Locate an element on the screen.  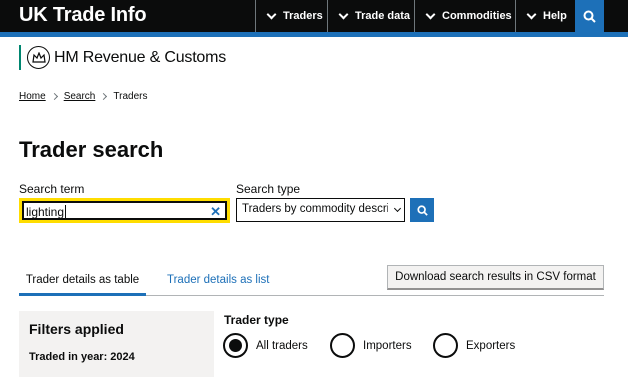
search-type-value: Traders by commodity description is located at coordinates (323, 209).